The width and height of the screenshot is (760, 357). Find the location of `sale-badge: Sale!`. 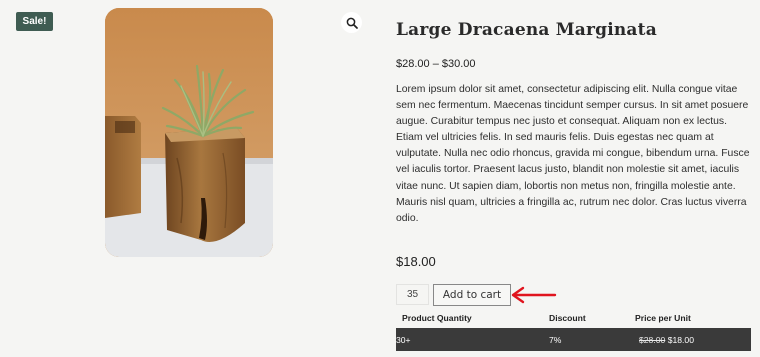

sale-badge: Sale! is located at coordinates (34, 21).